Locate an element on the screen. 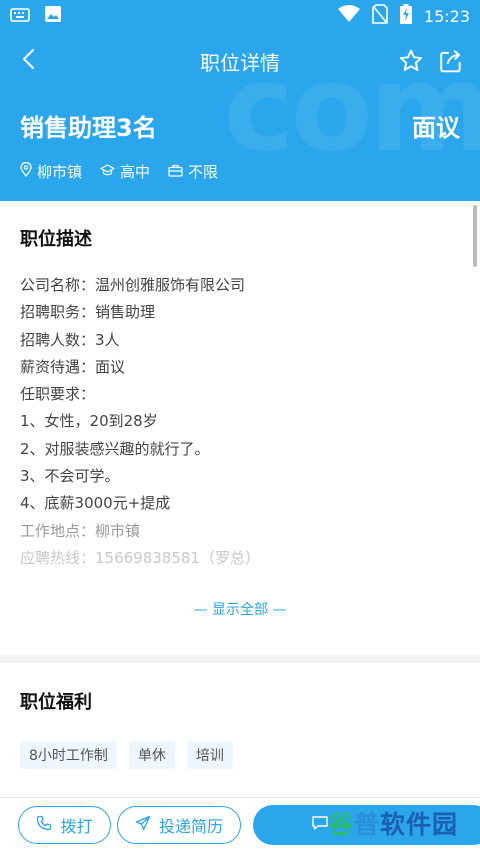 This screenshot has width=480, height=853. meta-experience: 不限 is located at coordinates (193, 171).